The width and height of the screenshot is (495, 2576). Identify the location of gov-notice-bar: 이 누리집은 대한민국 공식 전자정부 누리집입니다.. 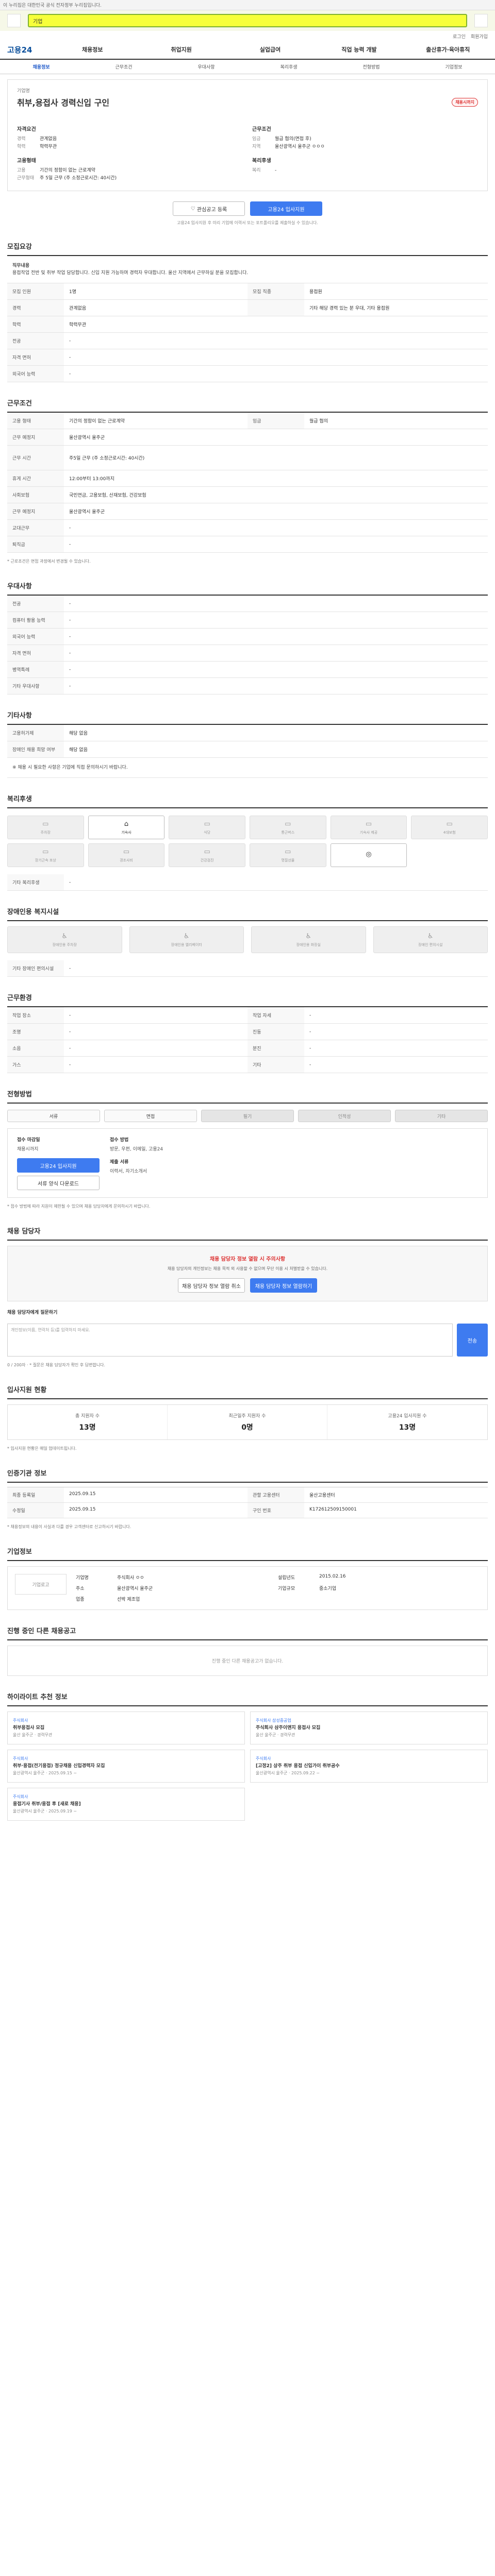
(247, 5).